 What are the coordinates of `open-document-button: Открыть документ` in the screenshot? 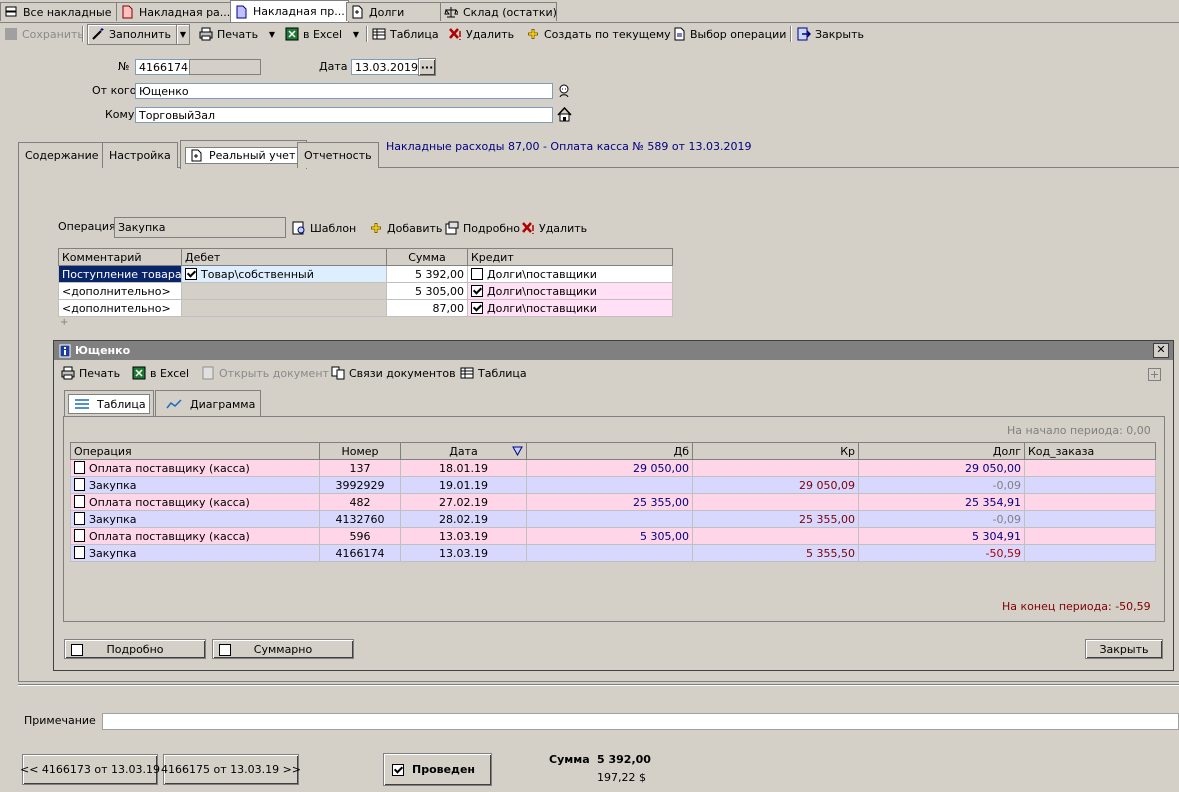 It's located at (265, 373).